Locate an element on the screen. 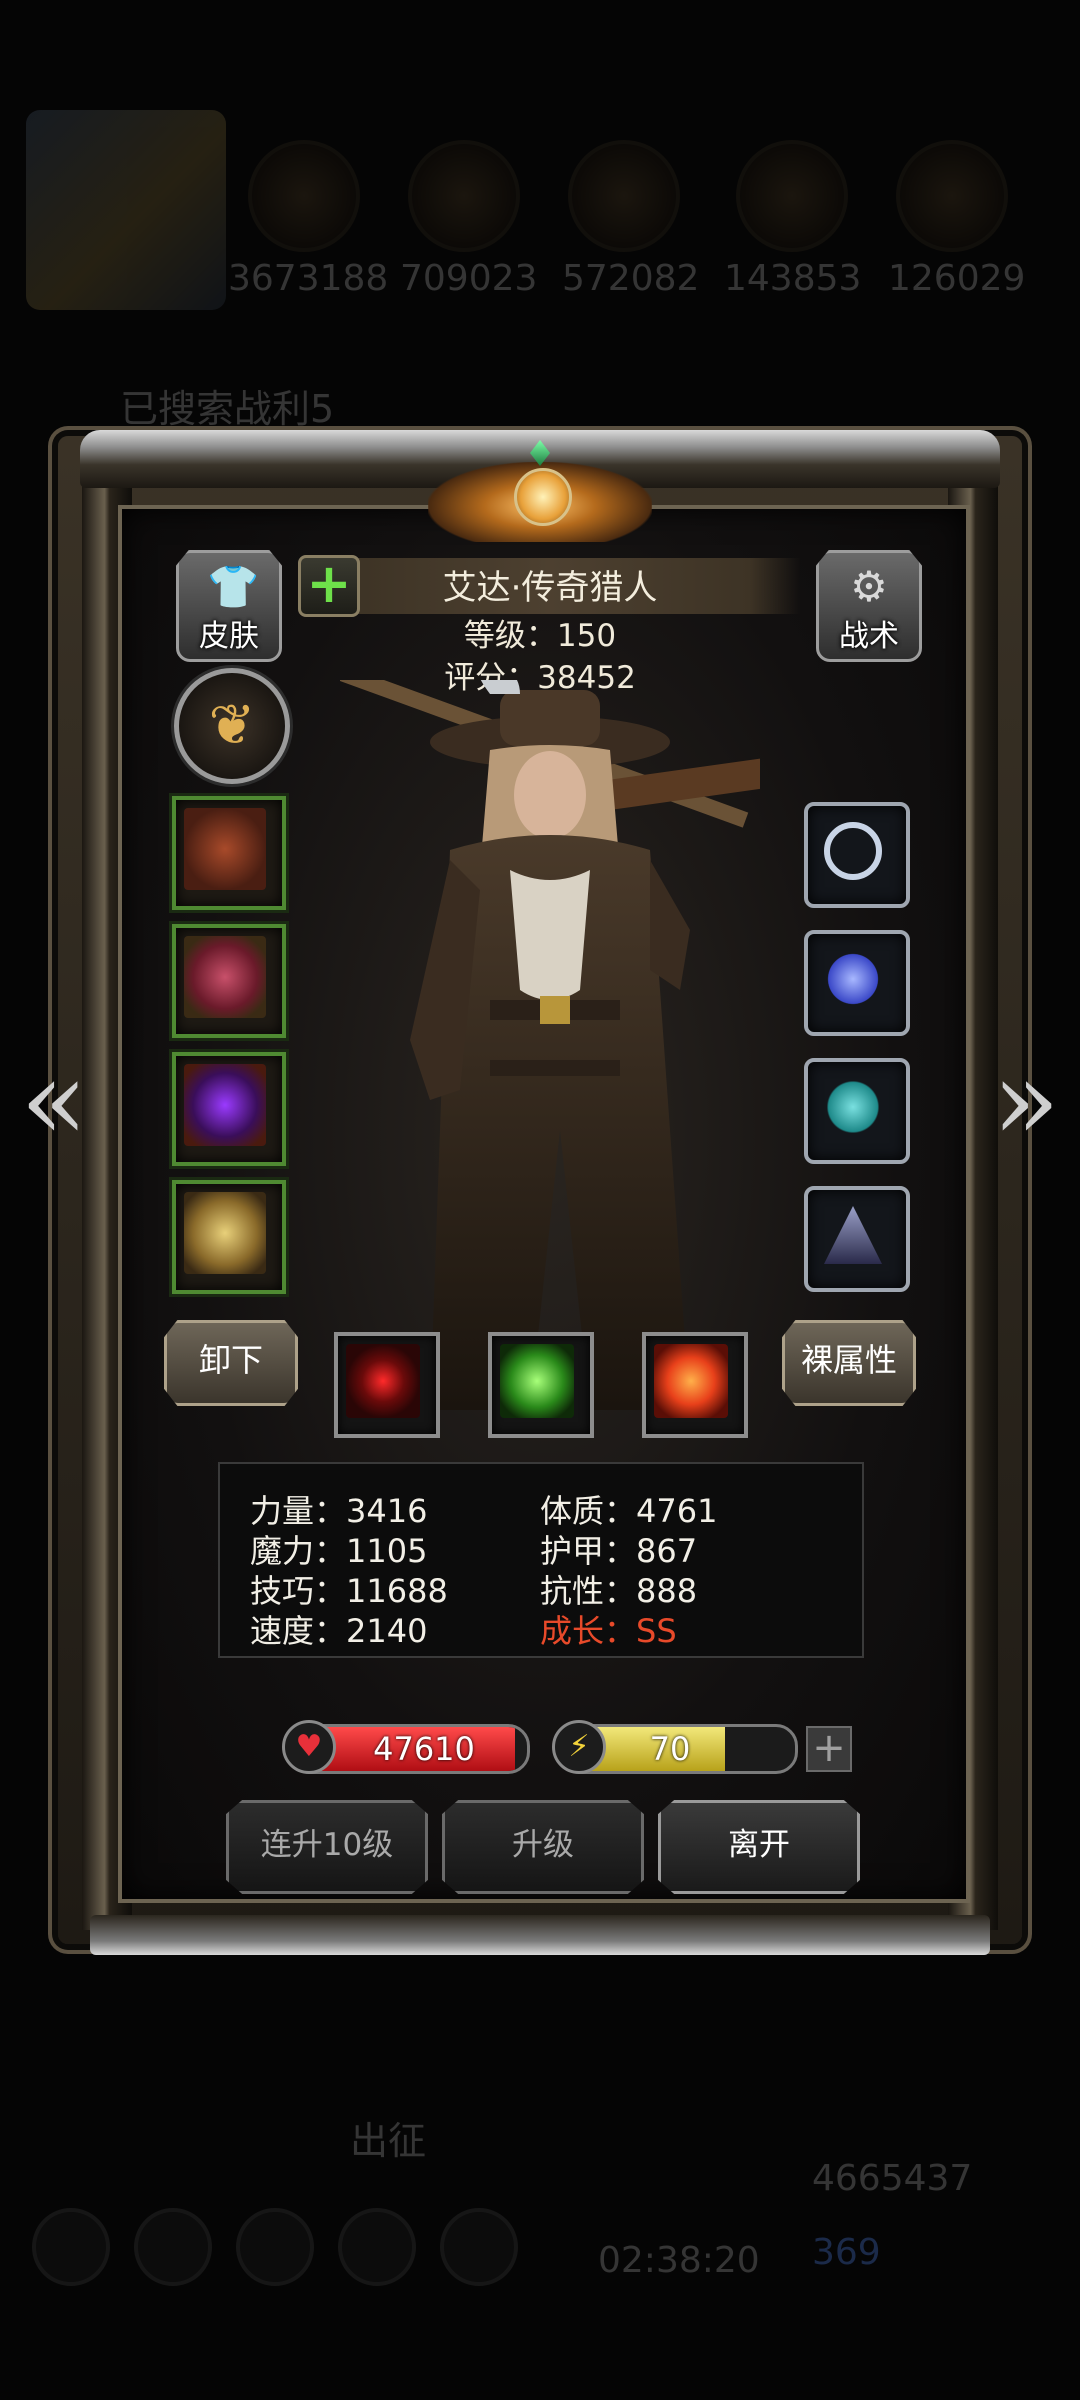  prev-hero-arrow-icon: « is located at coordinates (54, 1100).